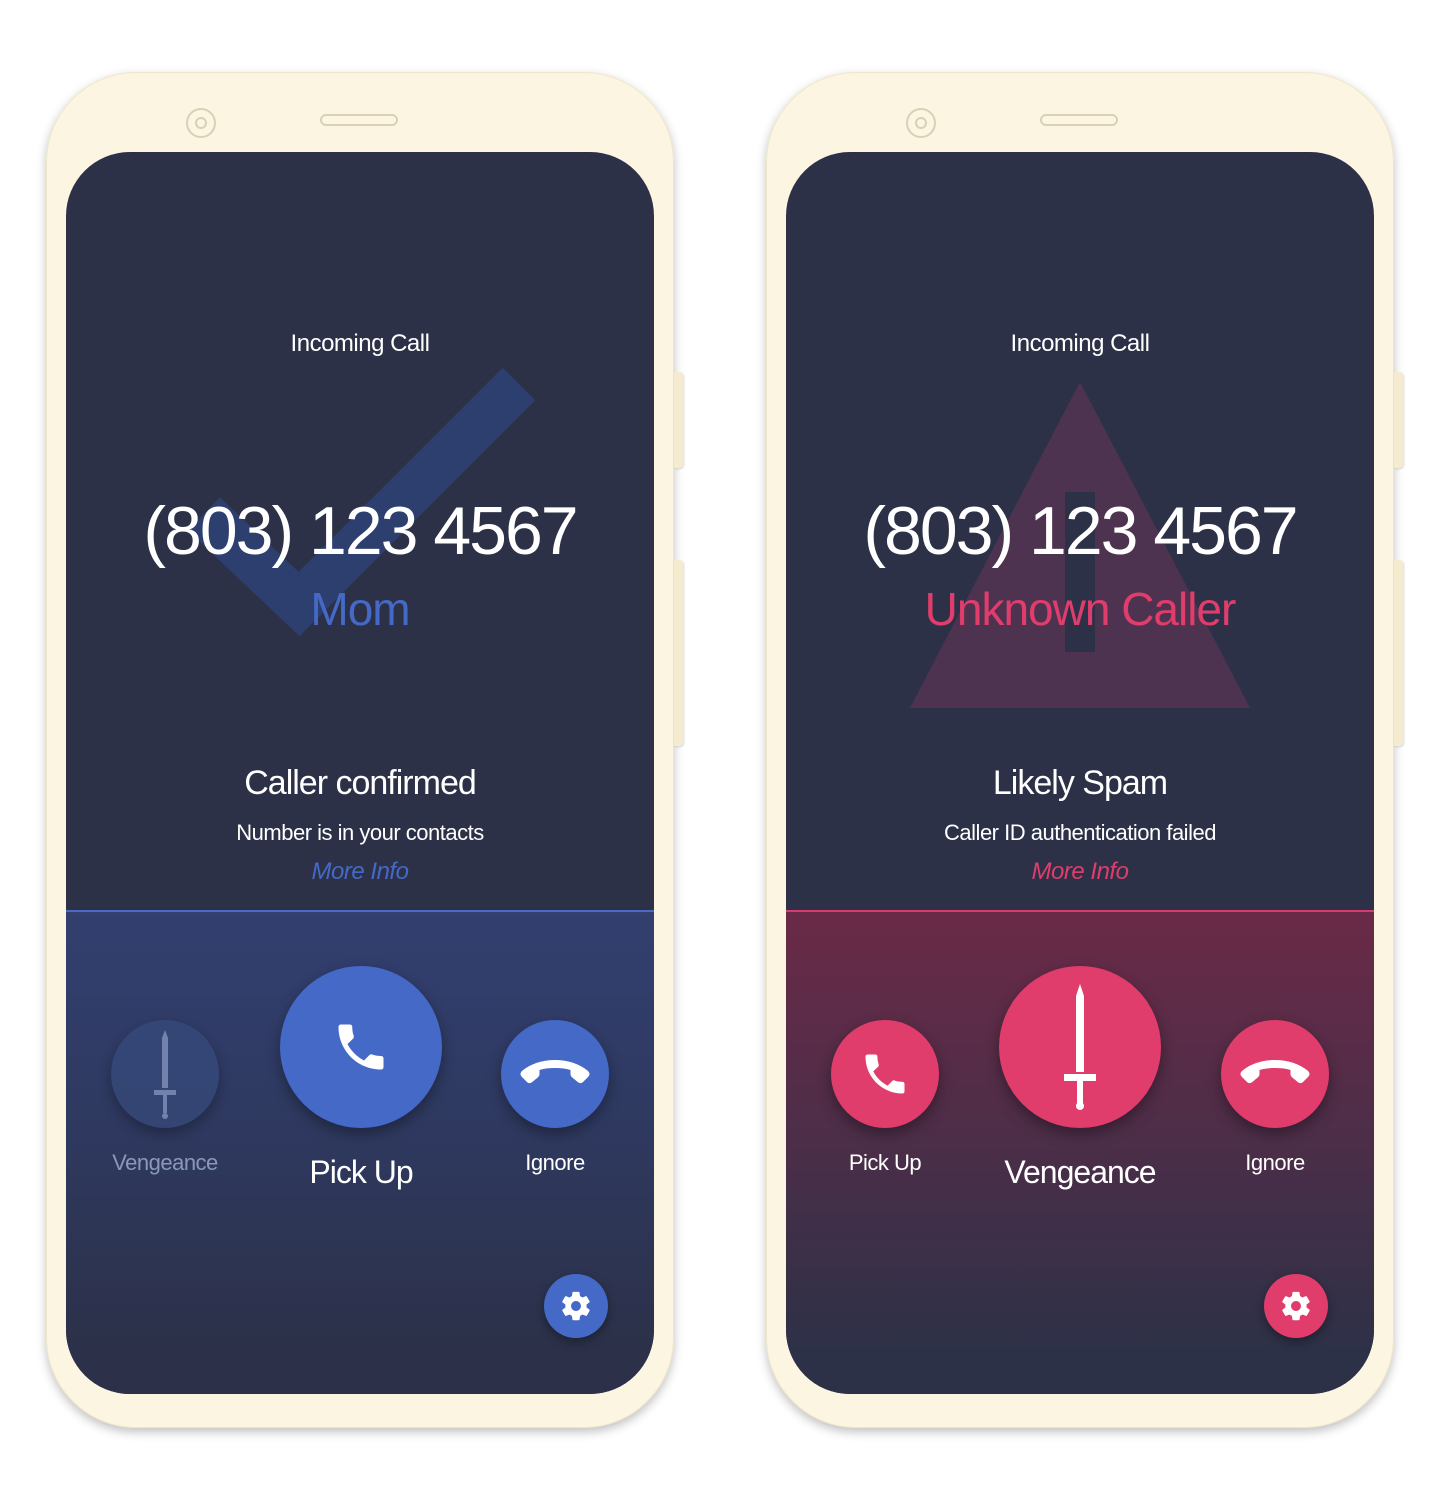 The width and height of the screenshot is (1440, 1500). I want to click on caller-name: Unknown Caller, so click(1080, 609).